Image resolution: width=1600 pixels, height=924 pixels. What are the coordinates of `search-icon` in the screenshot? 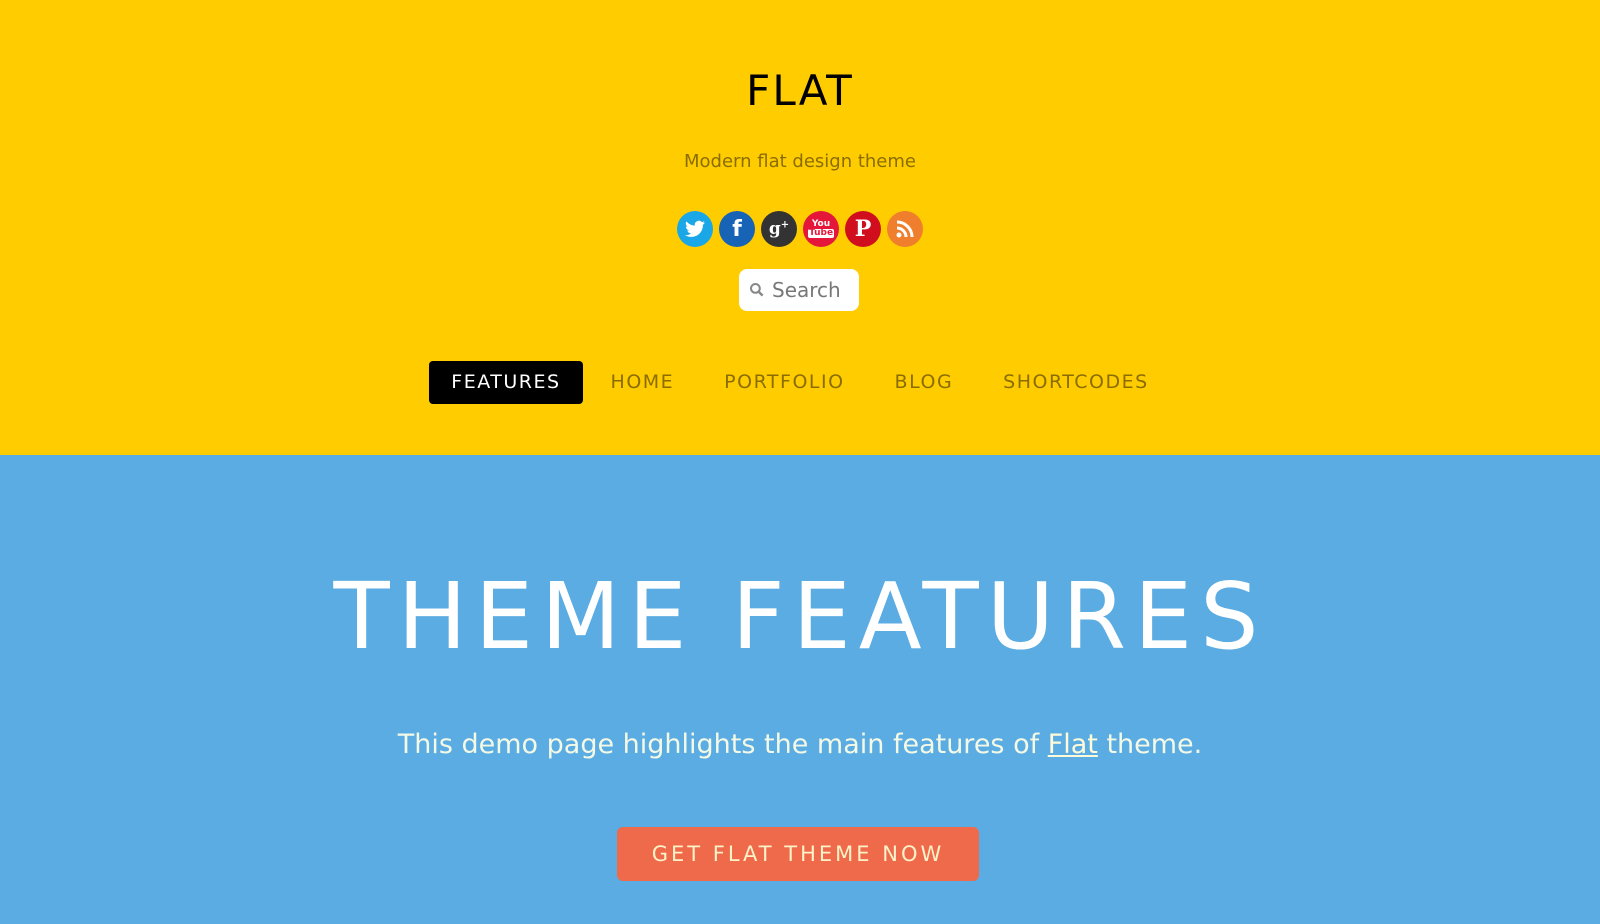 It's located at (757, 290).